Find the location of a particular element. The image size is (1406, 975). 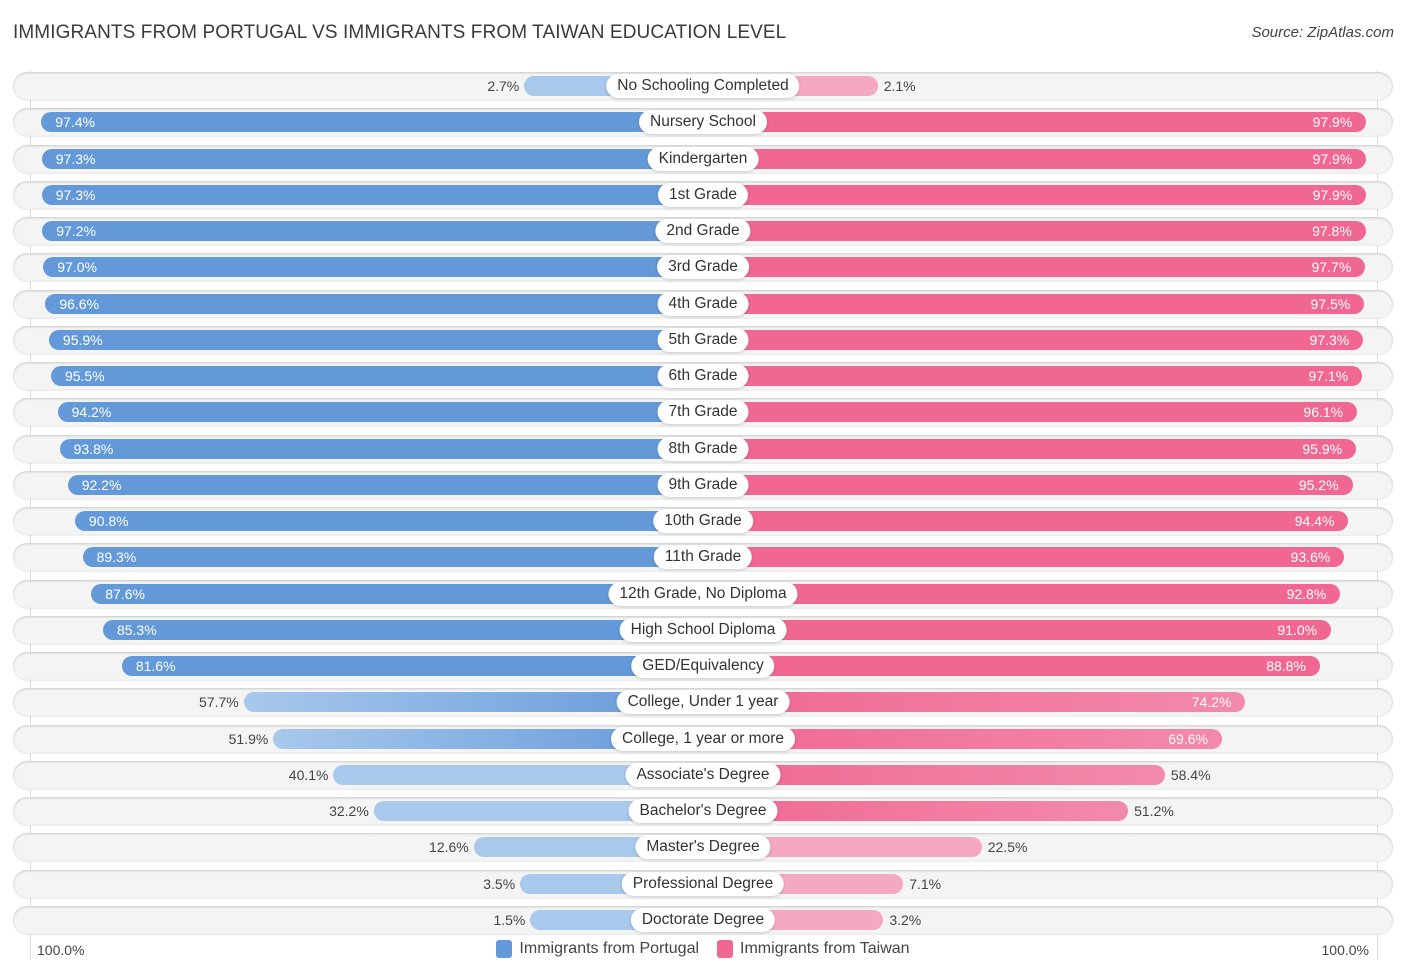

legend-item-taiwan: Immigrants from Taiwan is located at coordinates (813, 949).